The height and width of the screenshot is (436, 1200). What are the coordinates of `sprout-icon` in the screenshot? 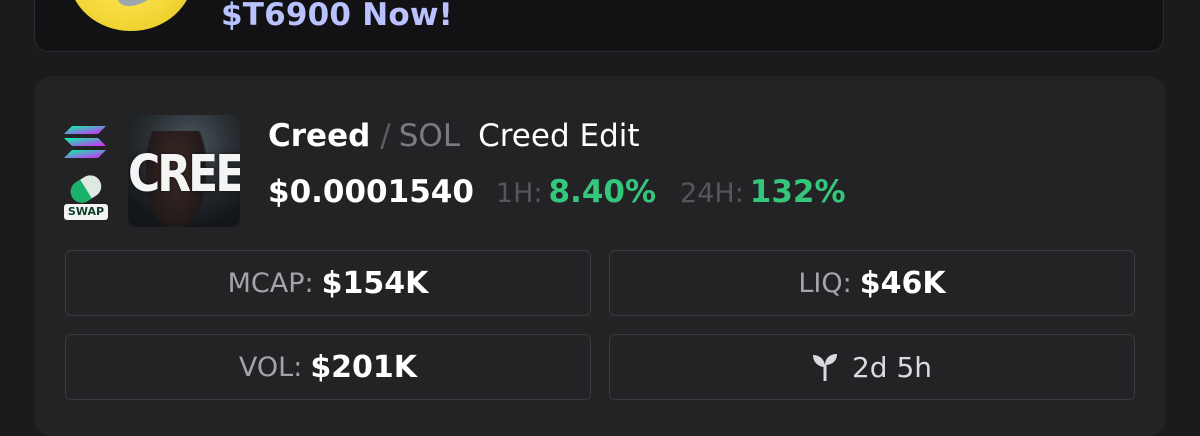 It's located at (824, 367).